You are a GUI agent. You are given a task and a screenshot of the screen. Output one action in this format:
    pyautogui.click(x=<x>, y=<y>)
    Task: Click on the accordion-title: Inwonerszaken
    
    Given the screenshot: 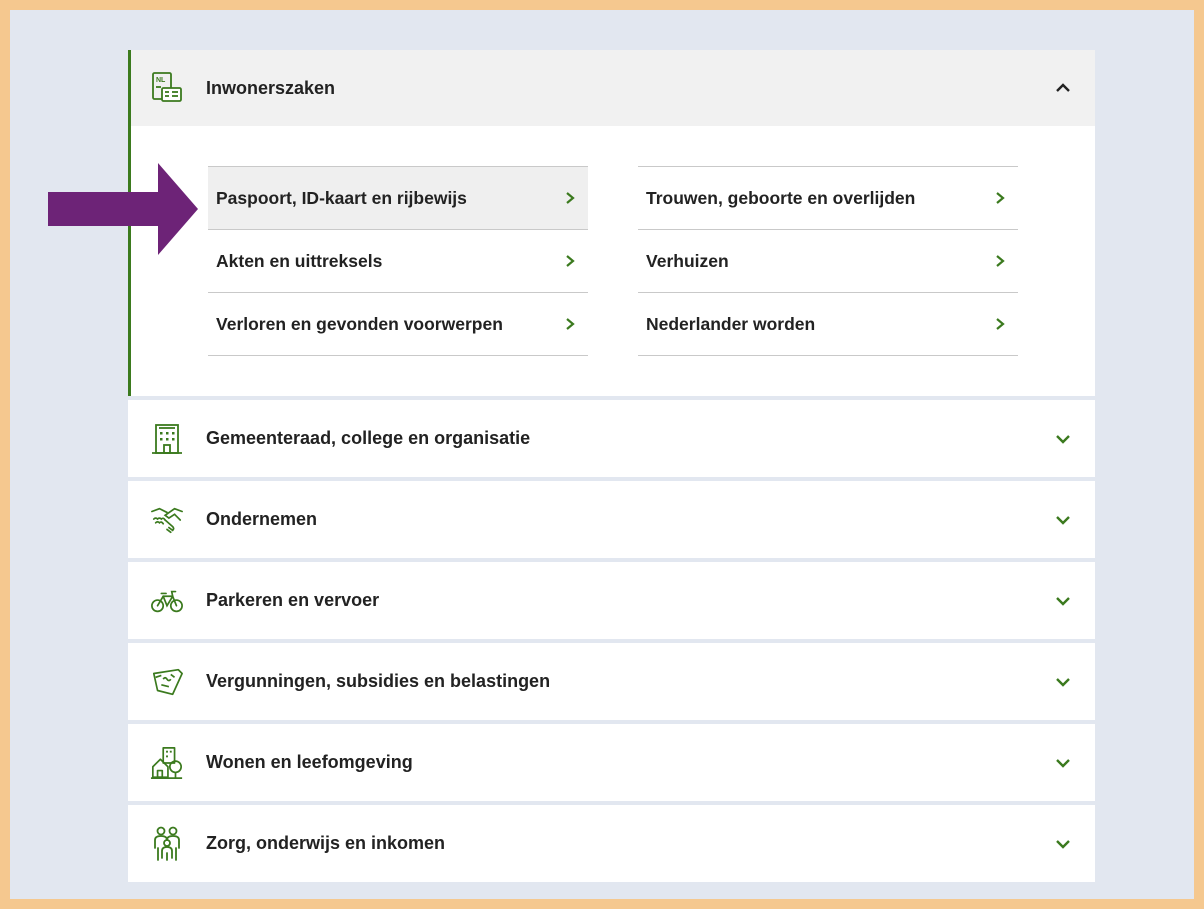 What is the action you would take?
    pyautogui.click(x=271, y=87)
    